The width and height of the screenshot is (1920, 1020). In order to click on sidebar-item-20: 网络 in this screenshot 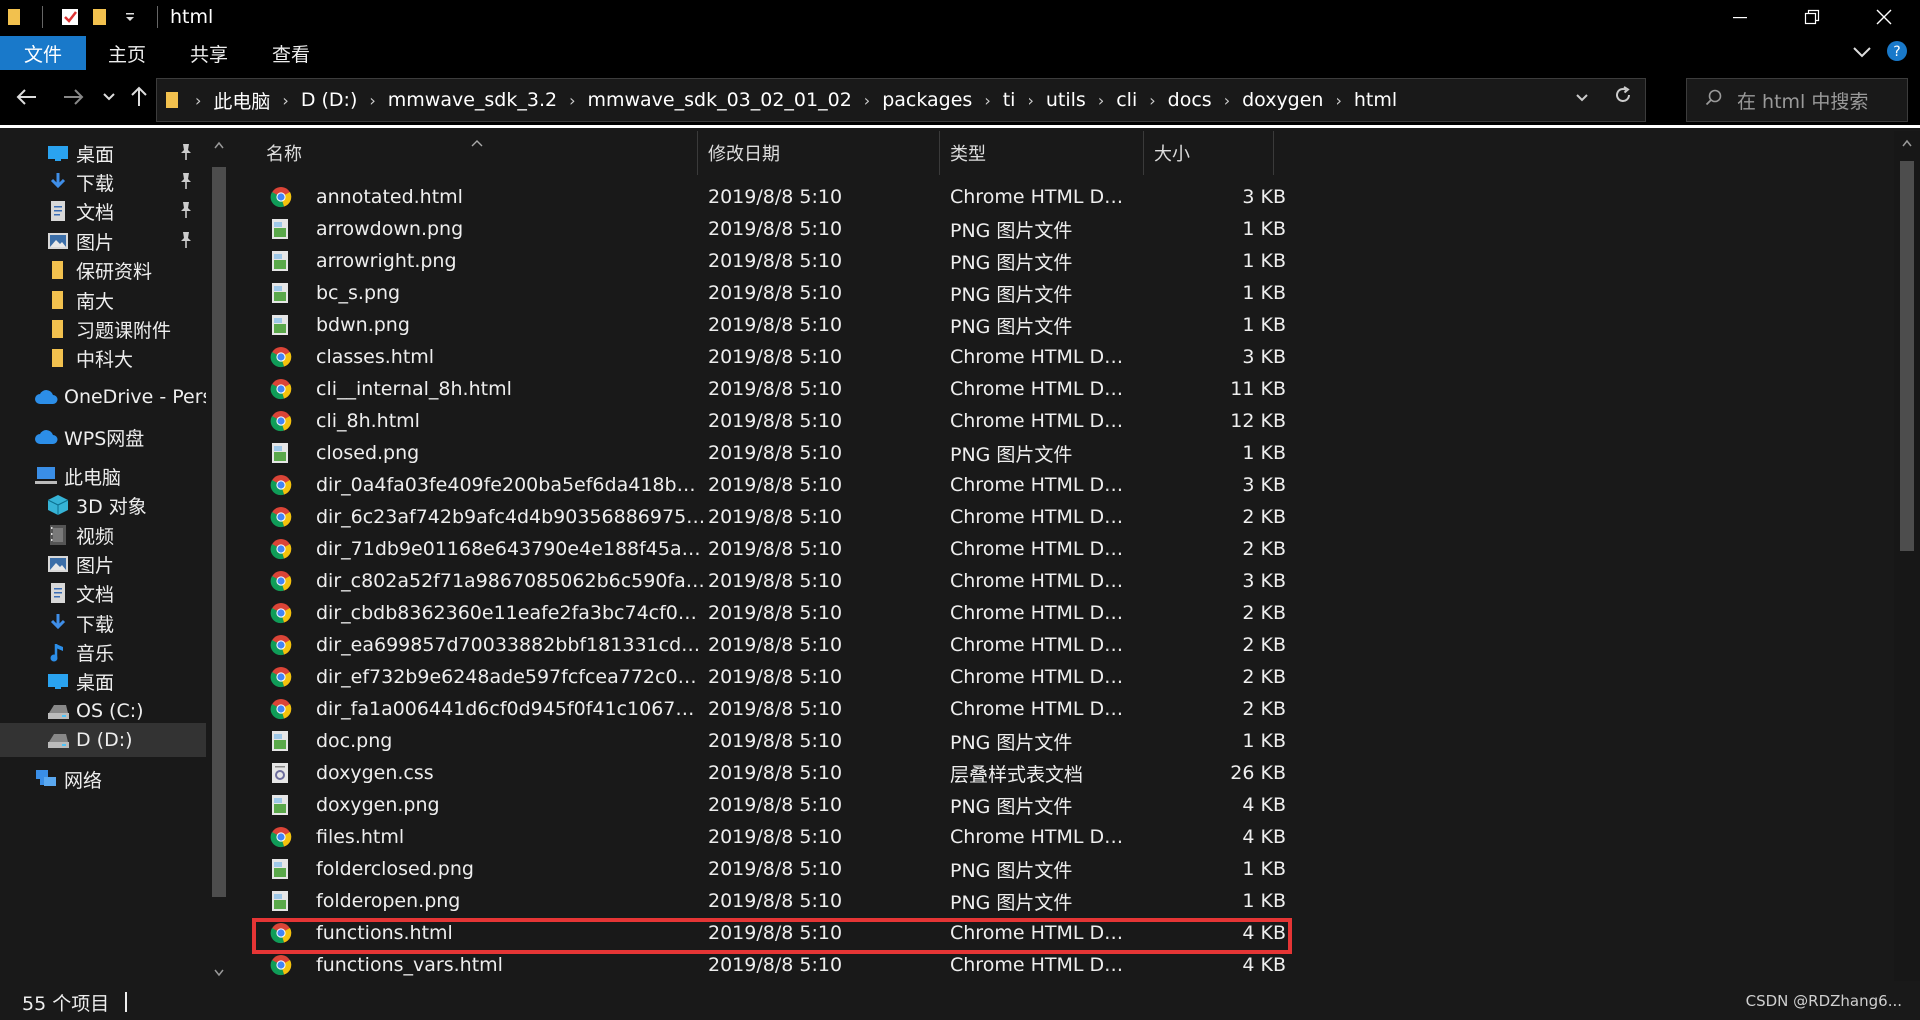, I will do `click(103, 779)`.